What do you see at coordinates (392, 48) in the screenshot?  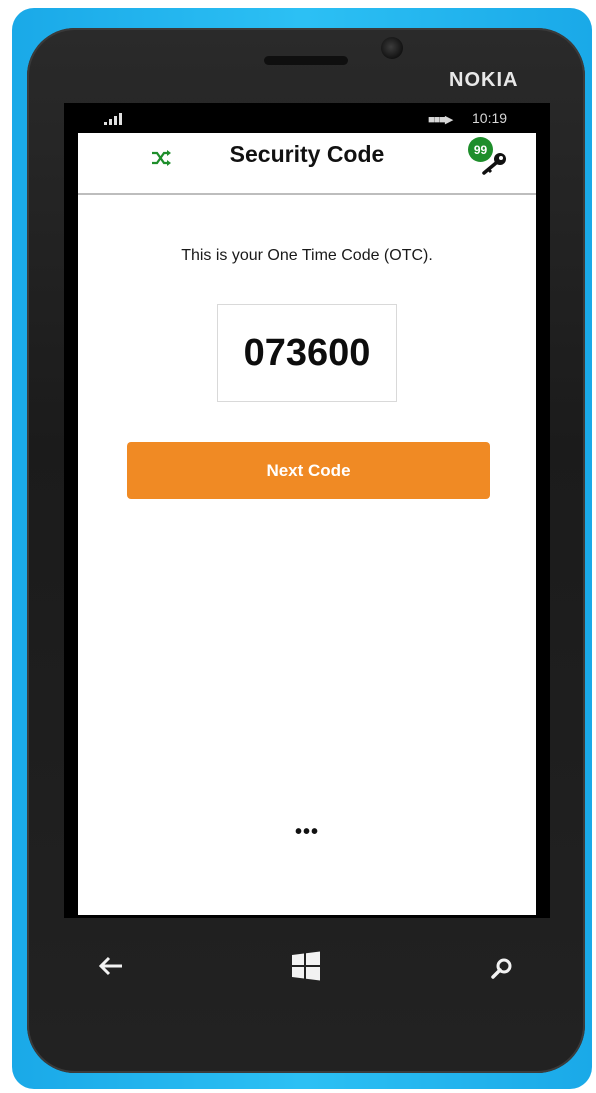 I see `front-camera` at bounding box center [392, 48].